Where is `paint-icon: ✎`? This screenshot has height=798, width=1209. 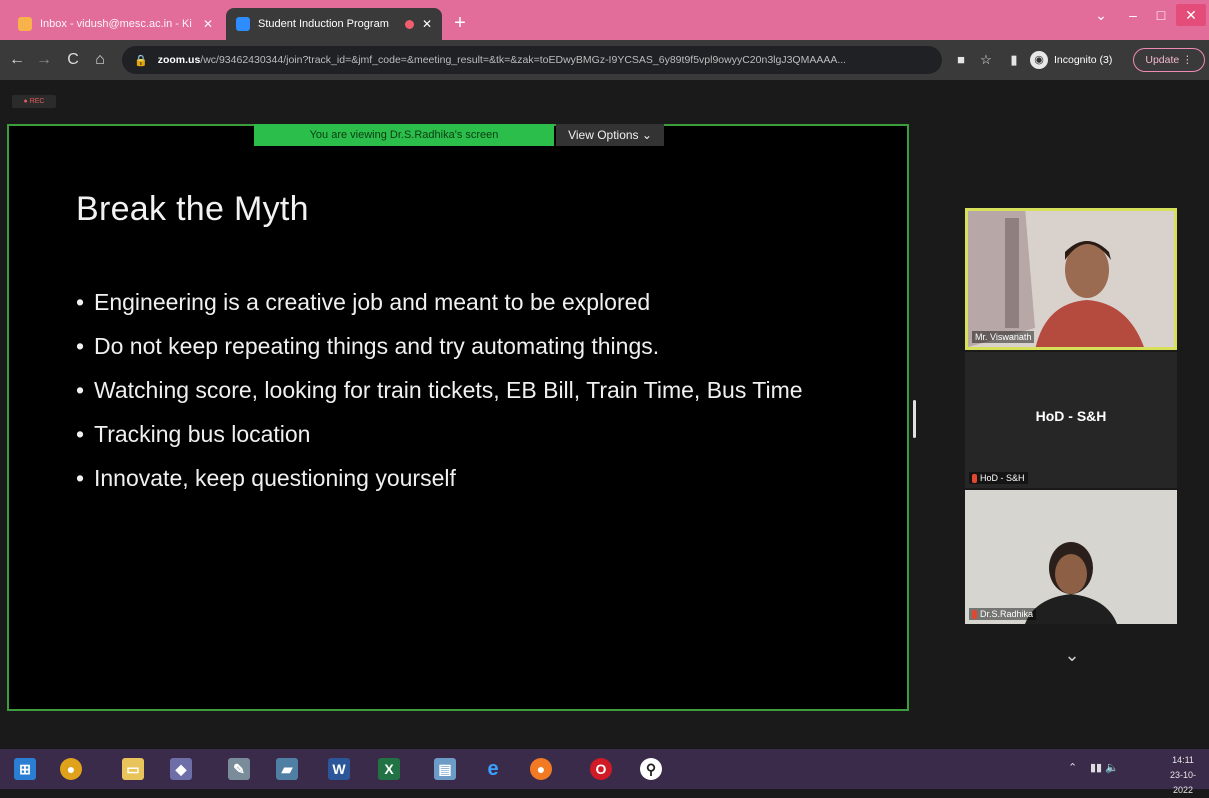 paint-icon: ✎ is located at coordinates (239, 769).